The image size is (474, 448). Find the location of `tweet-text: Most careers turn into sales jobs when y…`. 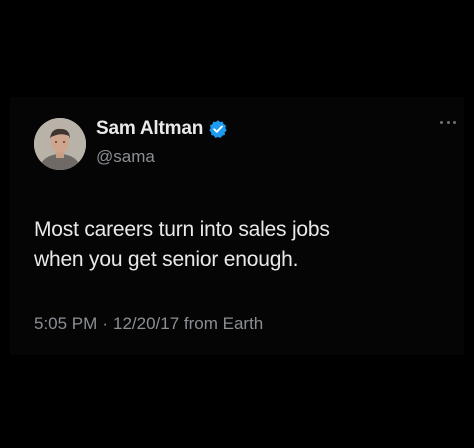

tweet-text: Most careers turn into sales jobs when y… is located at coordinates (182, 244).